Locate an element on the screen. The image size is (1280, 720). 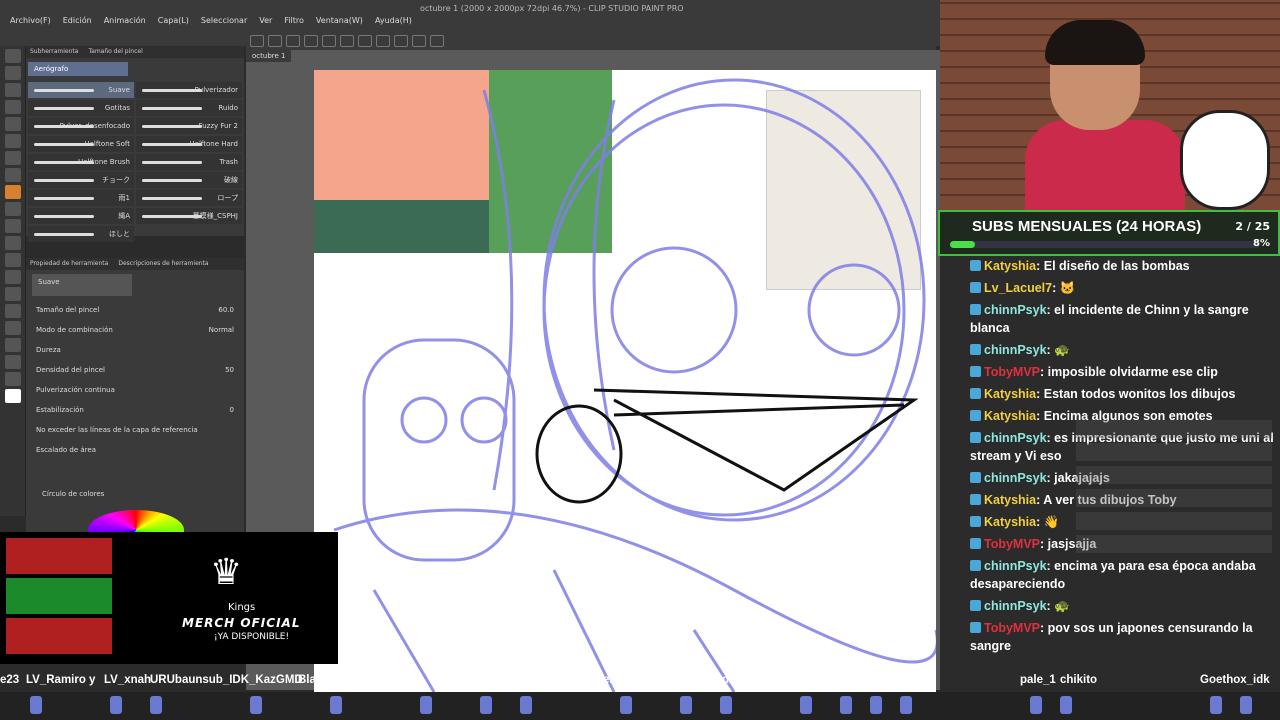
brush-size-row: Tamaño del pincel 60.0 is located at coordinates (135, 310).